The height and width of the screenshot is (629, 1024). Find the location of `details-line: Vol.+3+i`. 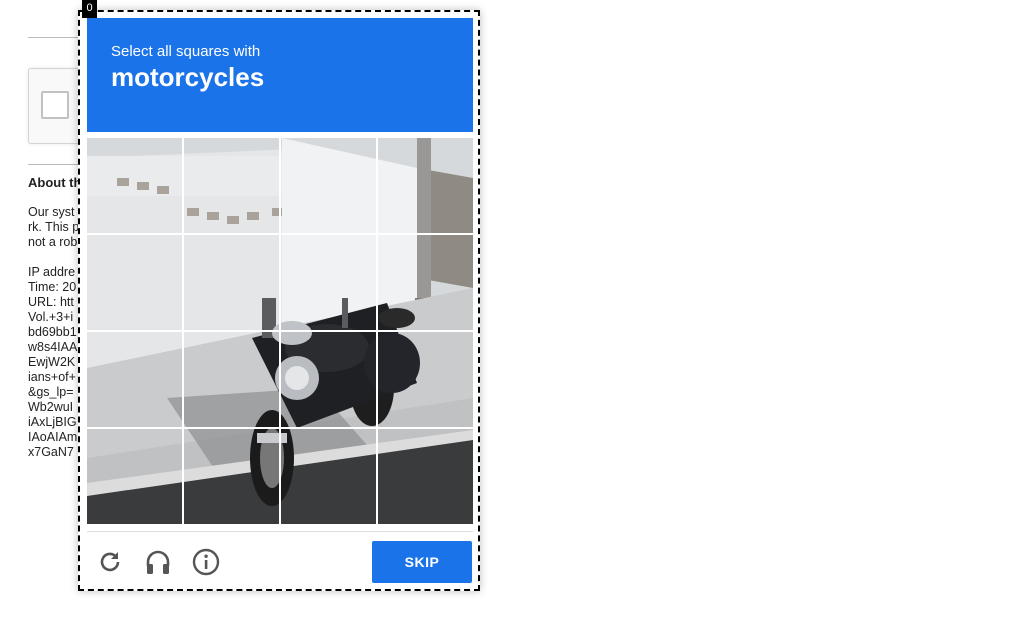

details-line: Vol.+3+i is located at coordinates (51, 317).